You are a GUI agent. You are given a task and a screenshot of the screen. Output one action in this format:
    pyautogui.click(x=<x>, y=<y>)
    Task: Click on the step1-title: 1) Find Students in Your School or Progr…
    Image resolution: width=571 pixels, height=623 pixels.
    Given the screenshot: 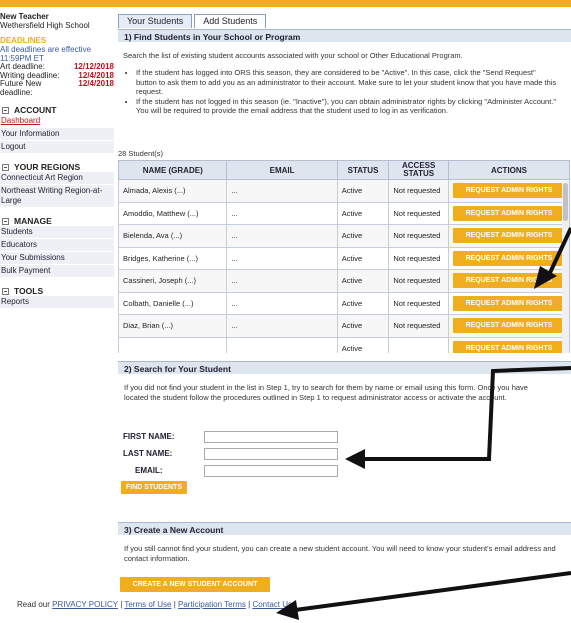 What is the action you would take?
    pyautogui.click(x=344, y=35)
    